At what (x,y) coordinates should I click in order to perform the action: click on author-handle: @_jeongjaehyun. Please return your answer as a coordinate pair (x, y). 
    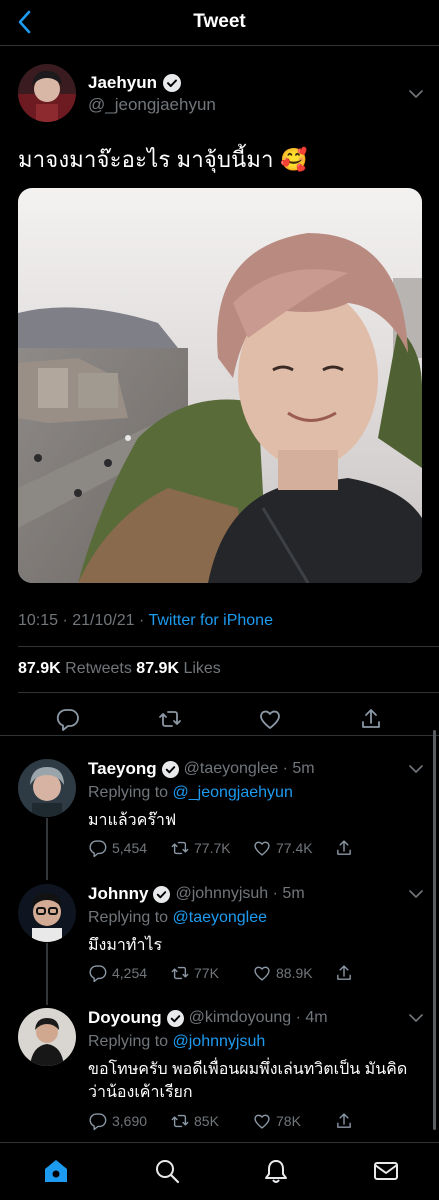
    Looking at the image, I should click on (152, 105).